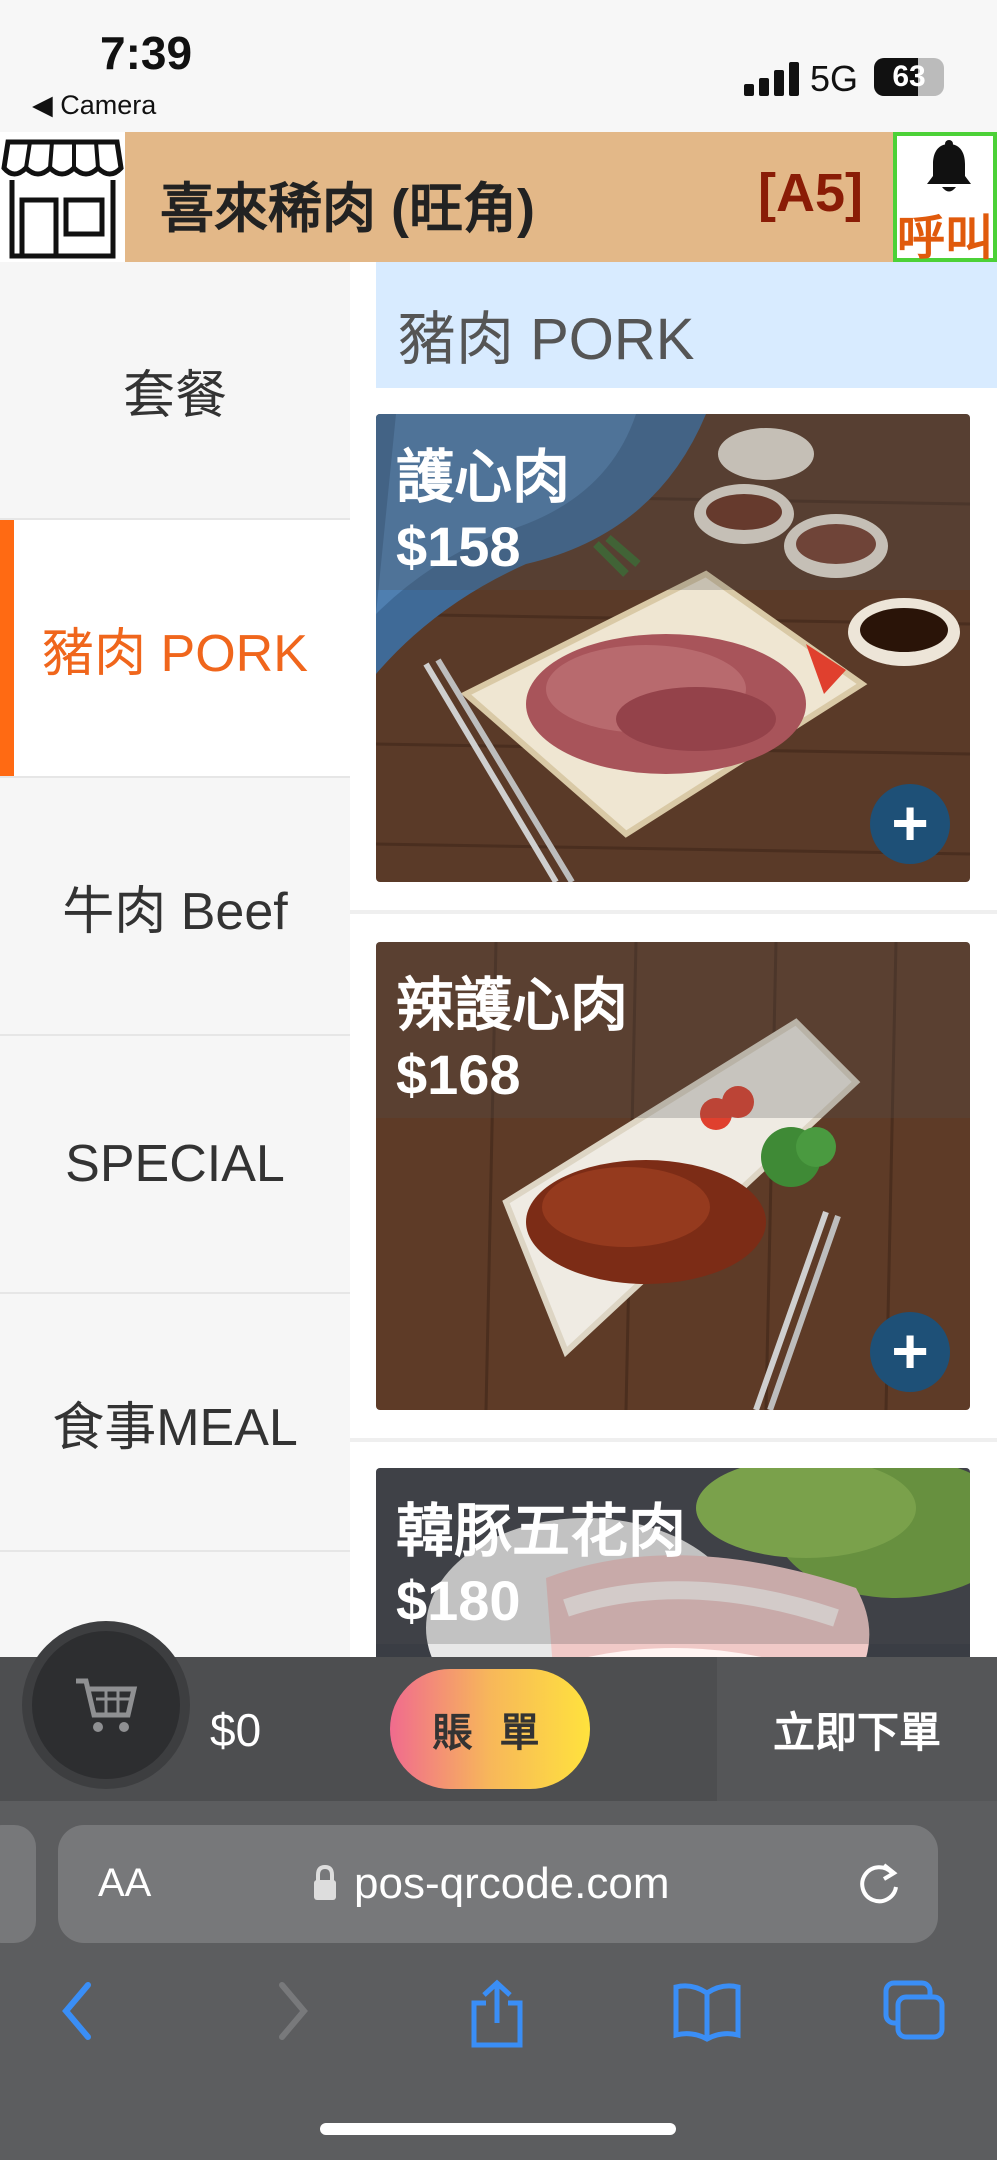 The width and height of the screenshot is (997, 2160). I want to click on cart-button, so click(106, 1705).